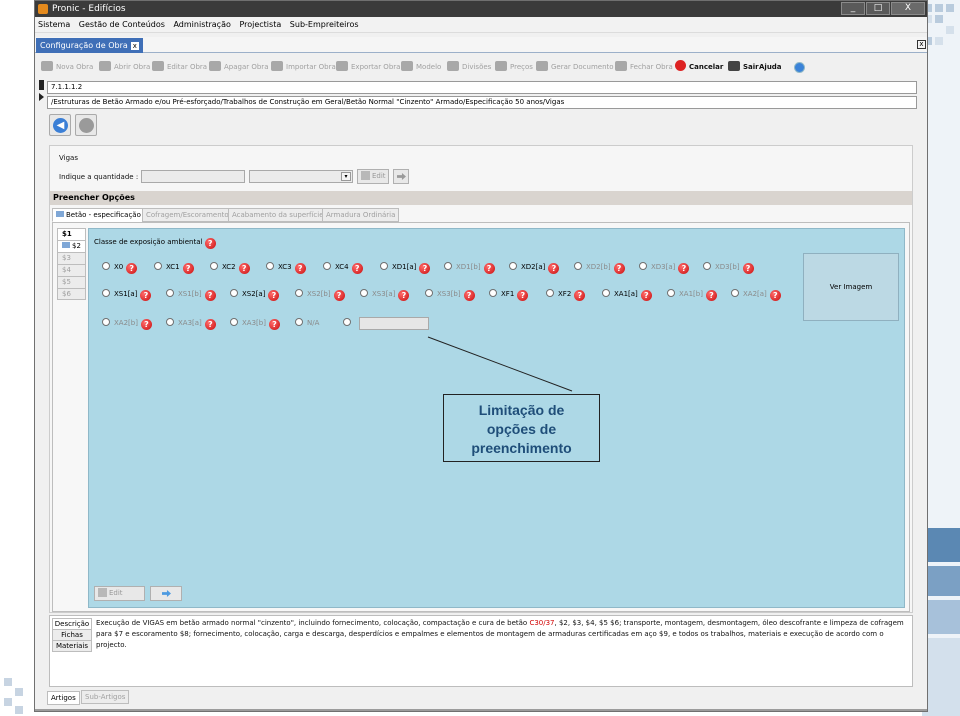 Image resolution: width=960 pixels, height=716 pixels. What do you see at coordinates (230, 267) in the screenshot?
I see `option-xc2: XC2?` at bounding box center [230, 267].